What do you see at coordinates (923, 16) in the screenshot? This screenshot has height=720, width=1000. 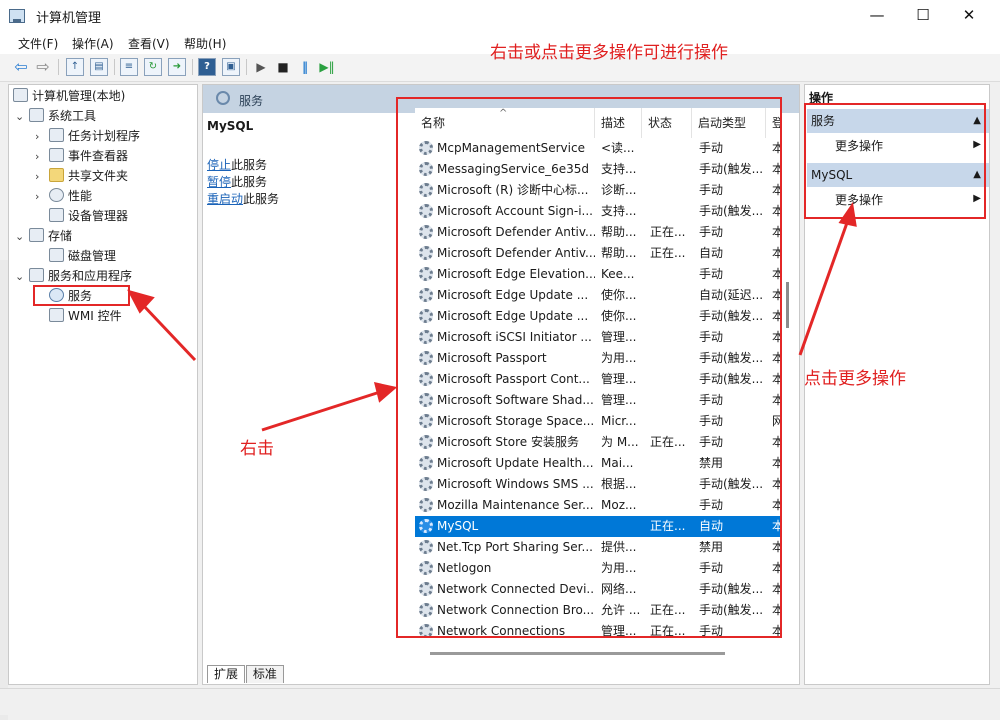 I see `maximize-button: ☐` at bounding box center [923, 16].